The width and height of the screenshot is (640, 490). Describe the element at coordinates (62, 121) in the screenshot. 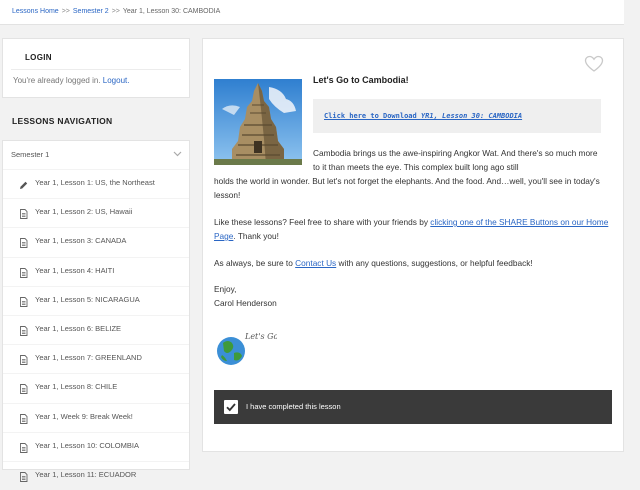

I see `lessons-navigation-title: LESSONS NAVIGATION` at that location.